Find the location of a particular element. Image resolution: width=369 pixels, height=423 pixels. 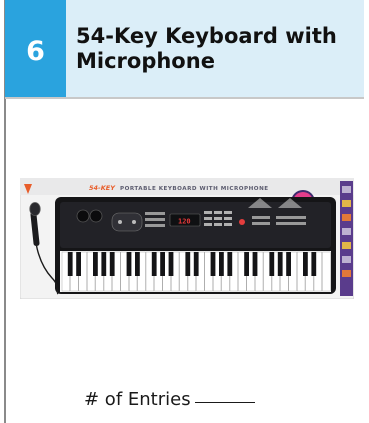

prize-number-badge: 6 is located at coordinates (35, 48).